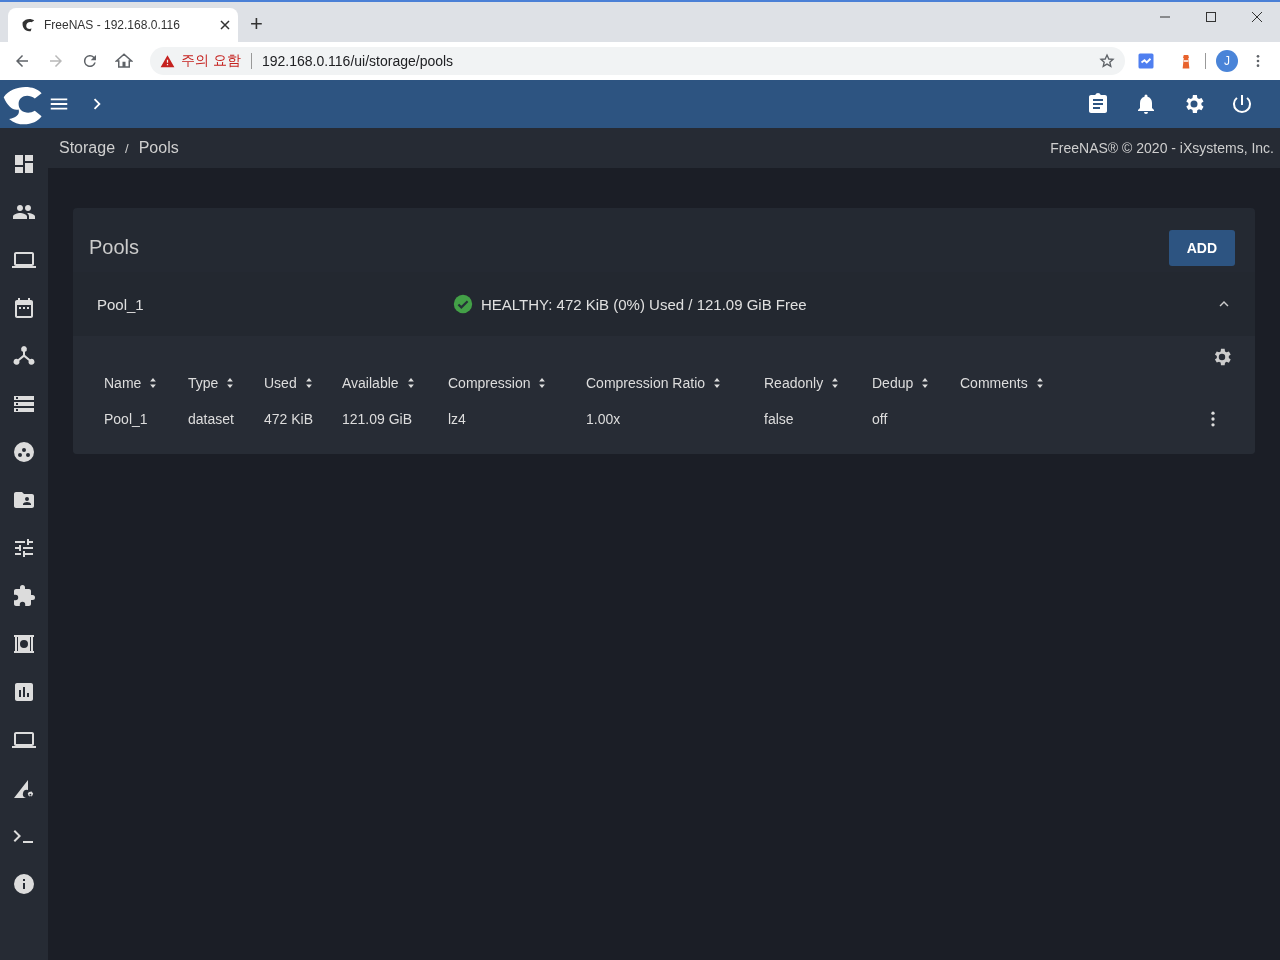 This screenshot has height=960, width=1280. What do you see at coordinates (24, 596) in the screenshot?
I see `puzzle-icon` at bounding box center [24, 596].